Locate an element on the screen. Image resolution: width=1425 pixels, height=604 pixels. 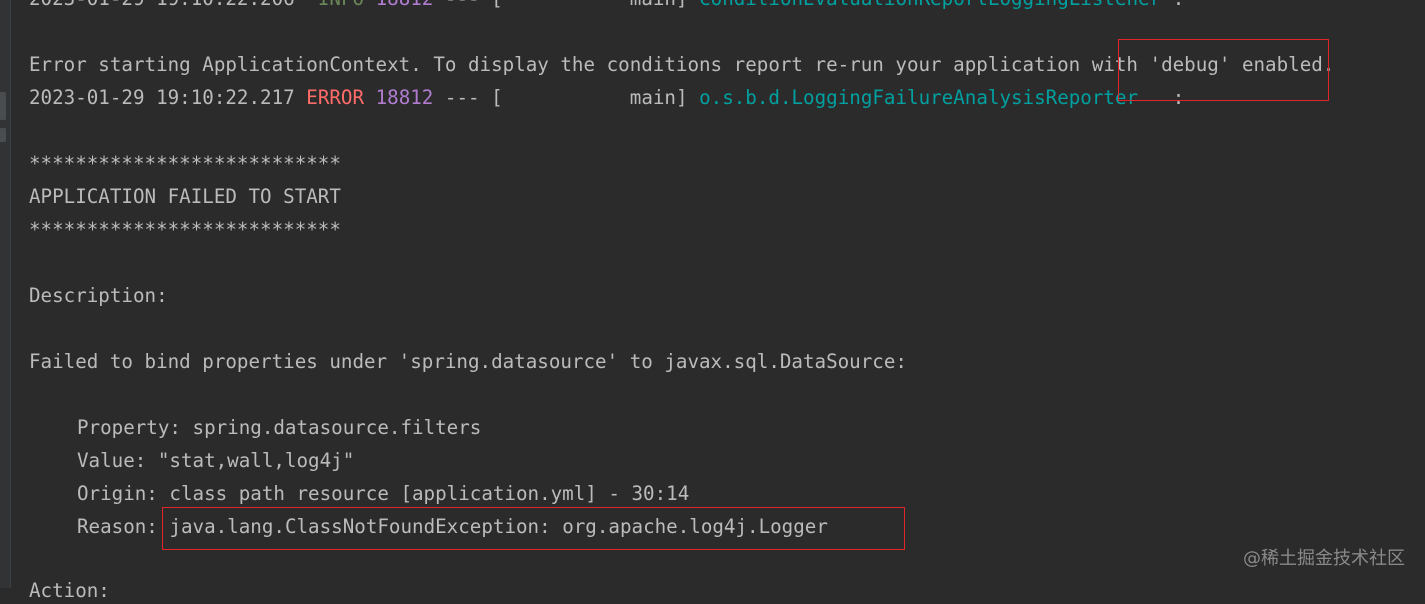
log-timestamp: 2023-01-29 19:10:22.206 is located at coordinates (162, 5).